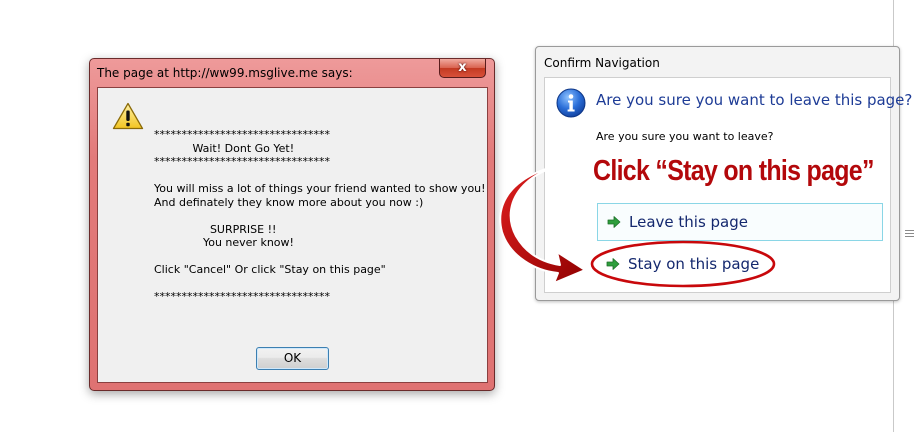 The height and width of the screenshot is (432, 920). Describe the element at coordinates (224, 242) in the screenshot. I see `message-line: You never know!` at that location.